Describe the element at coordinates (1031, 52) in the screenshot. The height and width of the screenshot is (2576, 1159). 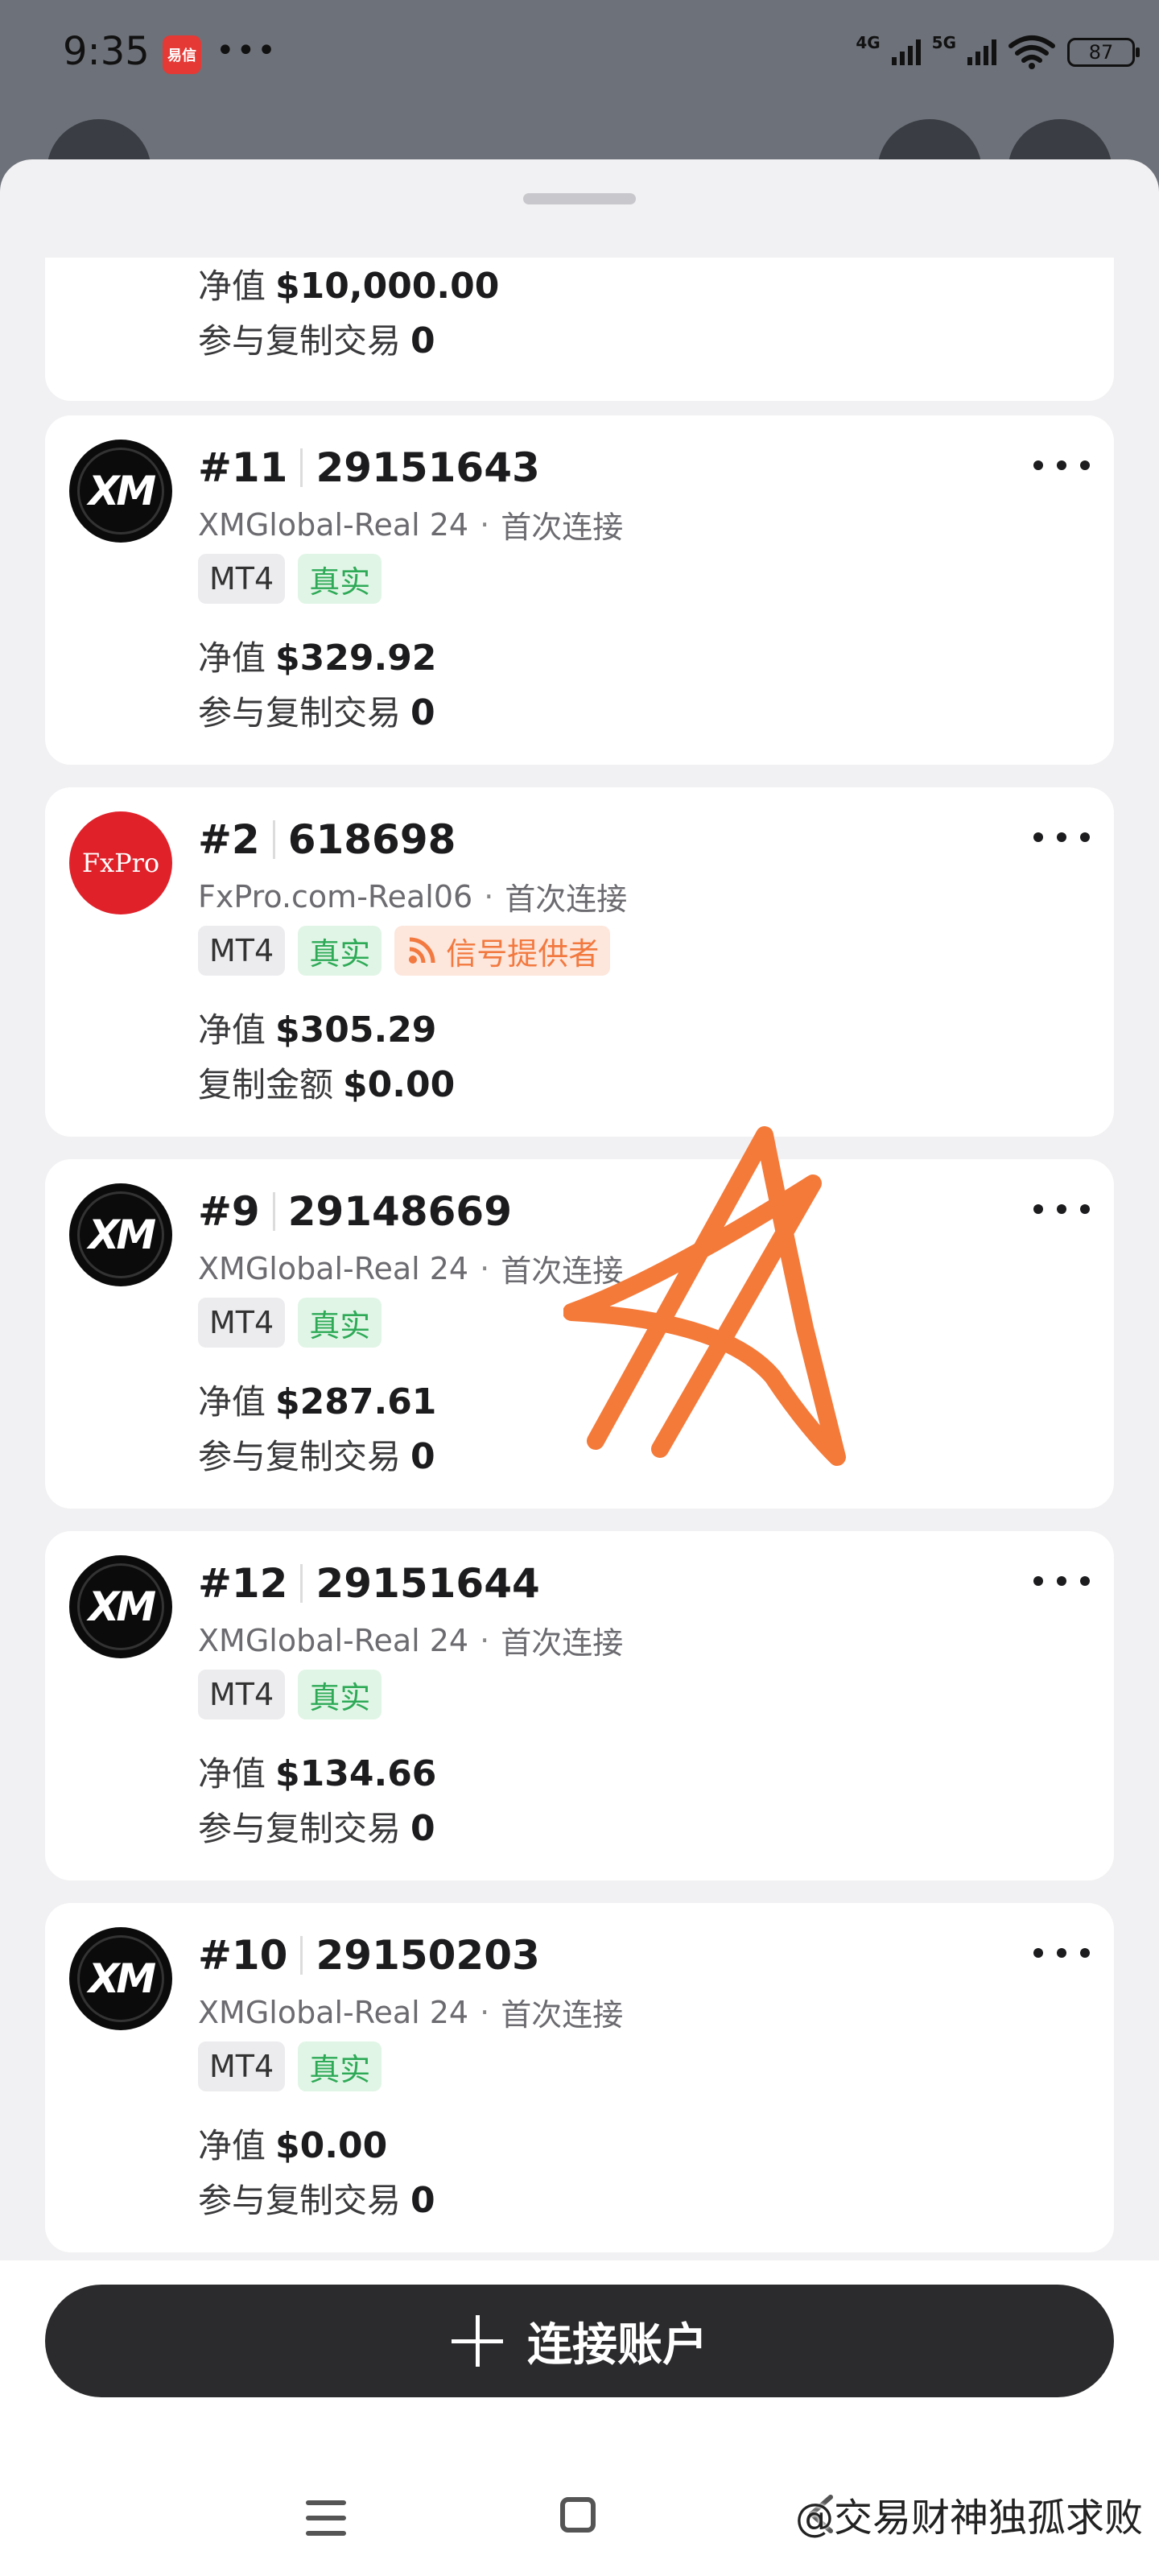
I see `wifi-icon` at that location.